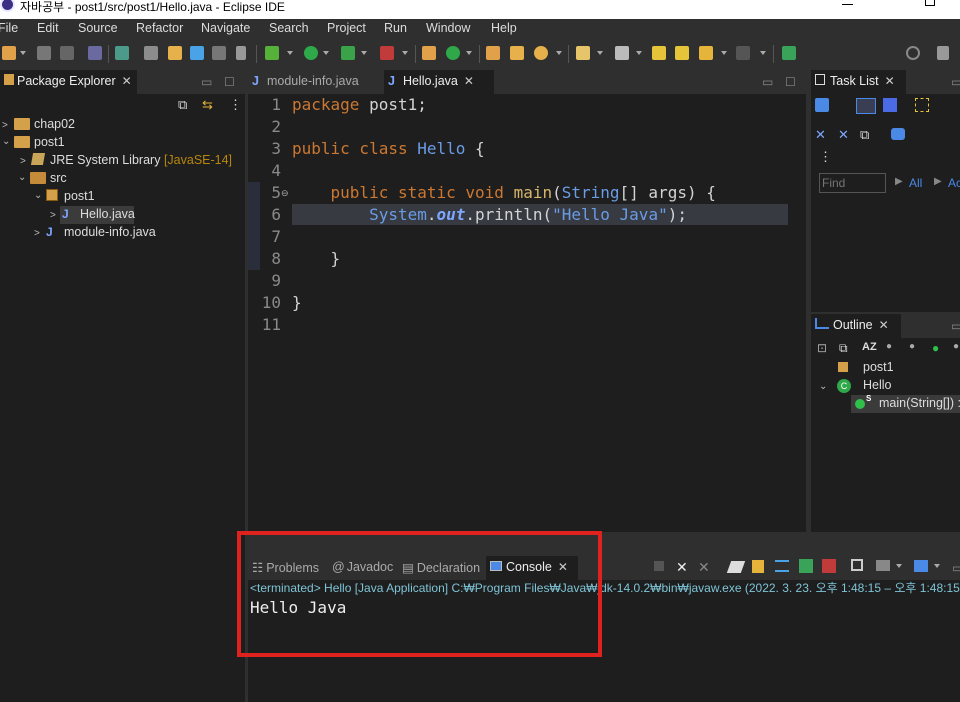  Describe the element at coordinates (315, 82) in the screenshot. I see `tab-module-info: Jmodule-info.java` at that location.